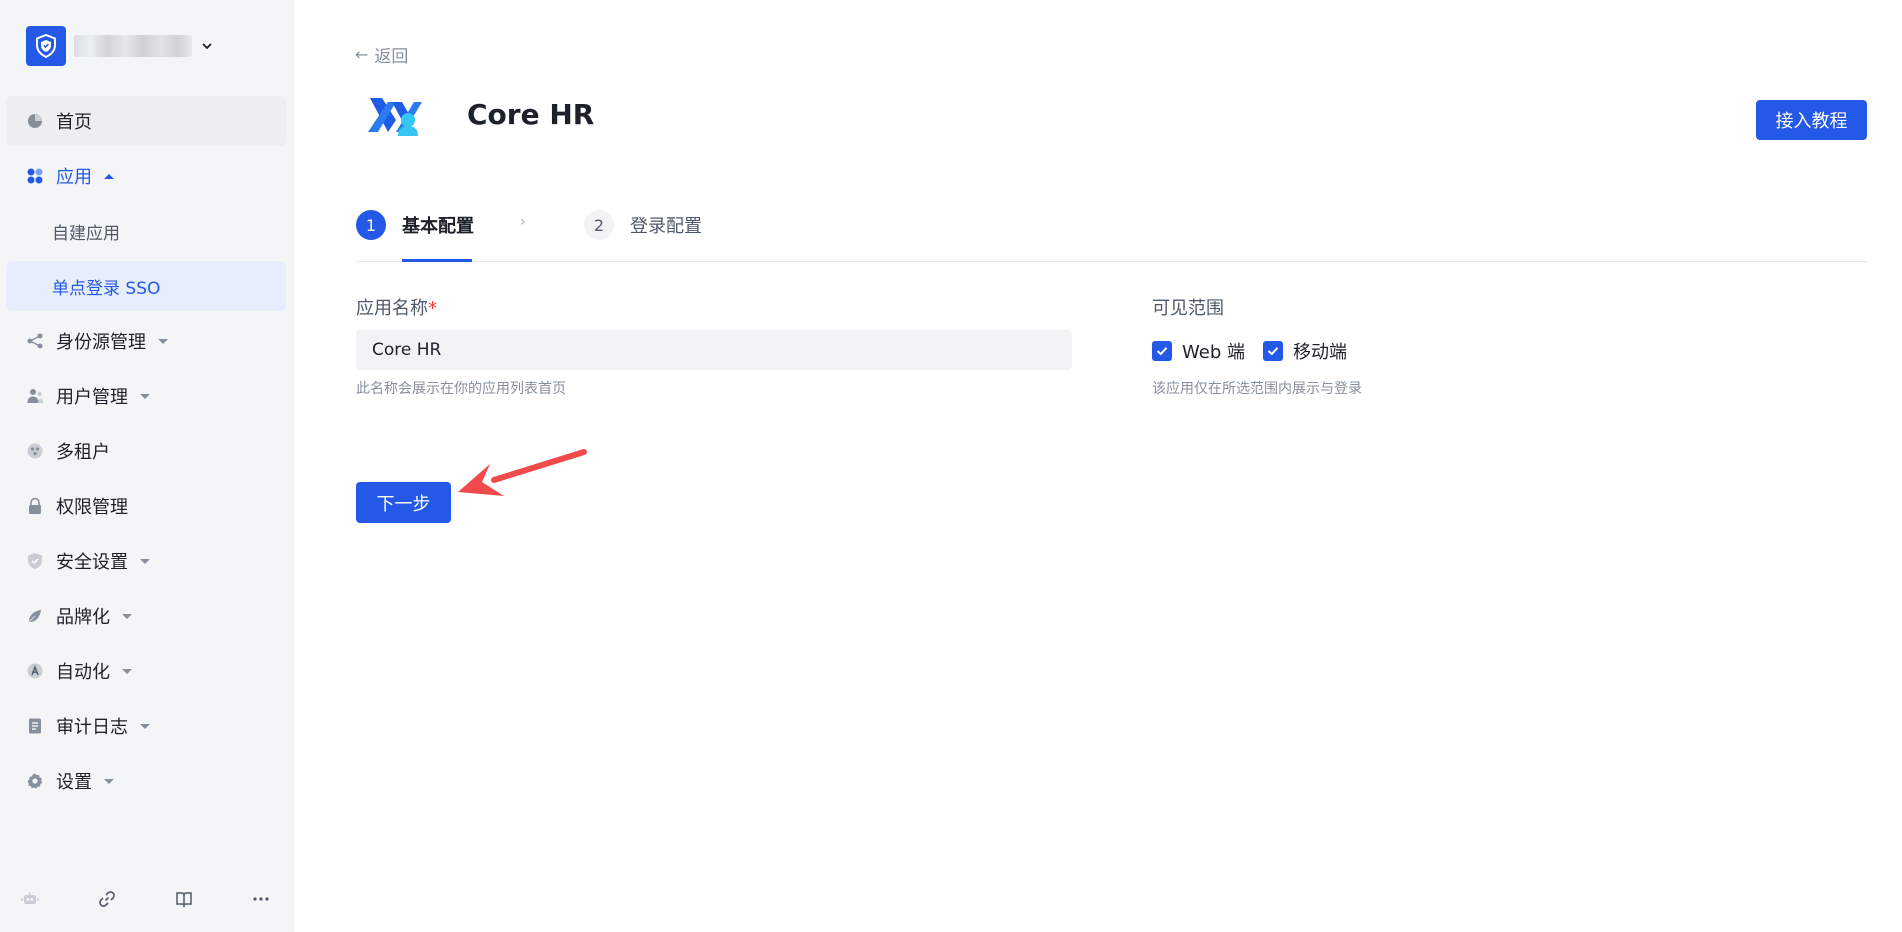 The image size is (1902, 932). What do you see at coordinates (35, 671) in the screenshot?
I see `automation-icon` at bounding box center [35, 671].